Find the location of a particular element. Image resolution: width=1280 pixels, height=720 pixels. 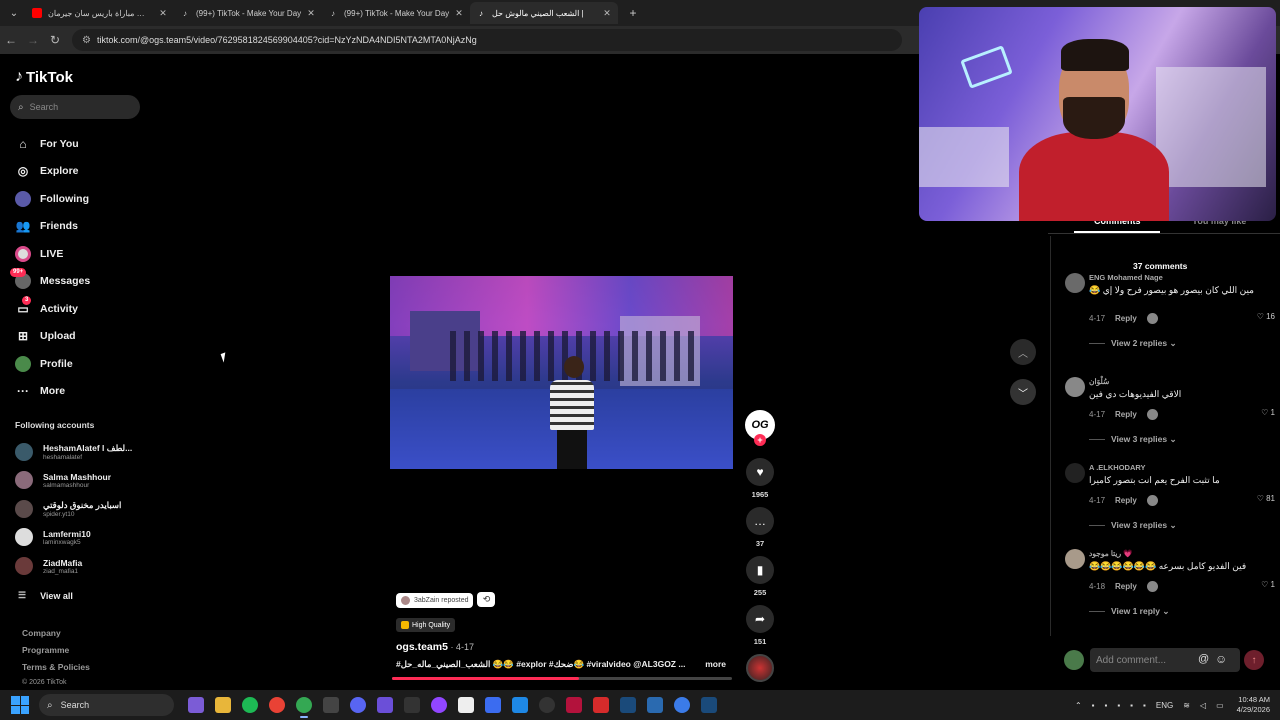

chrome-profile-icon is located at coordinates (303, 707).